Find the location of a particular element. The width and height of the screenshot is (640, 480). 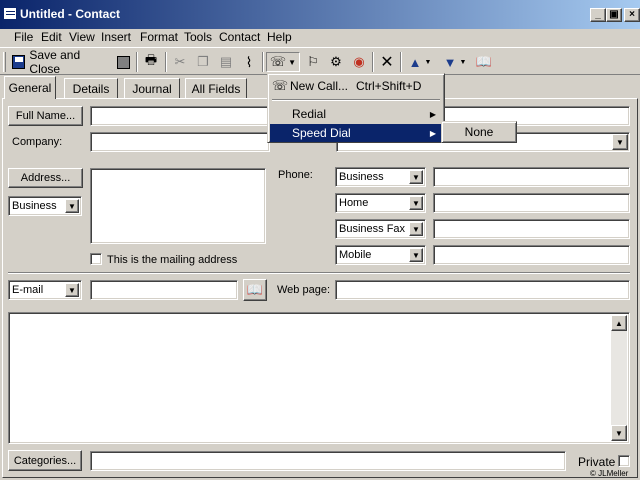

toolbar-grip is located at coordinates (4, 62).